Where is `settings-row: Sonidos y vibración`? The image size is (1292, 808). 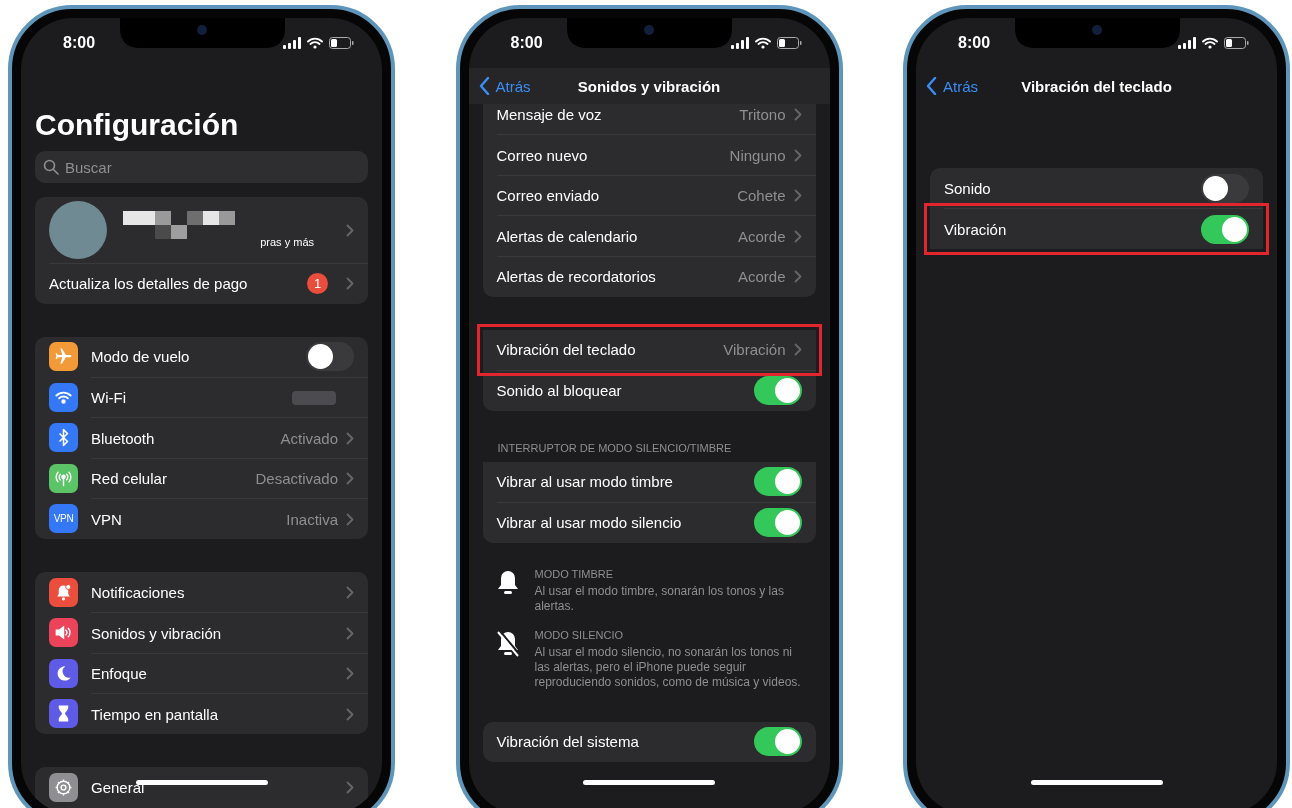 settings-row: Sonidos y vibración is located at coordinates (201, 632).